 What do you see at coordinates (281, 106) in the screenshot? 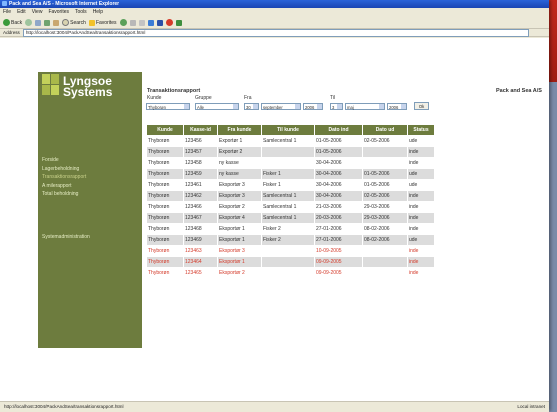
I see `fra-month-select: september` at bounding box center [281, 106].